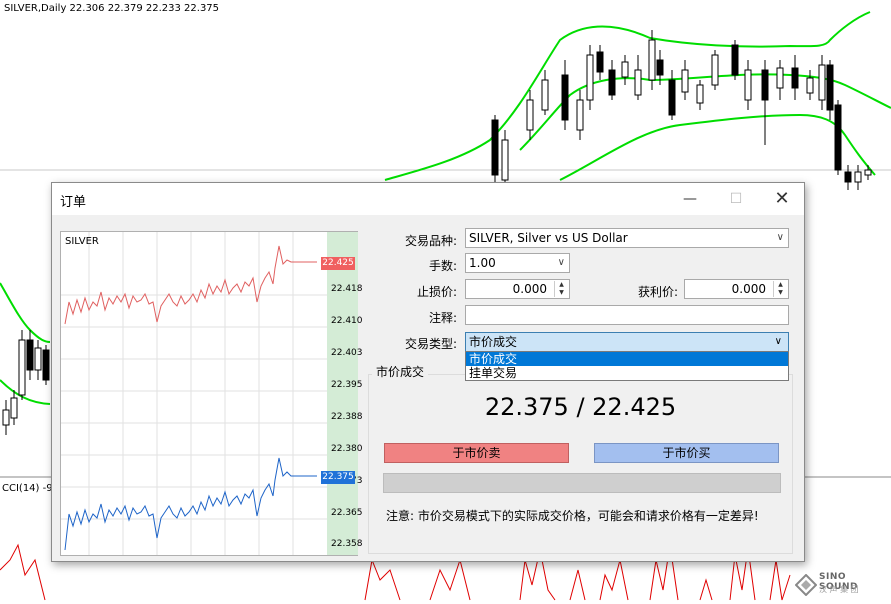 This screenshot has width=891, height=604. What do you see at coordinates (347, 417) in the screenshot?
I see `price-axis-tick: 22.388` at bounding box center [347, 417].